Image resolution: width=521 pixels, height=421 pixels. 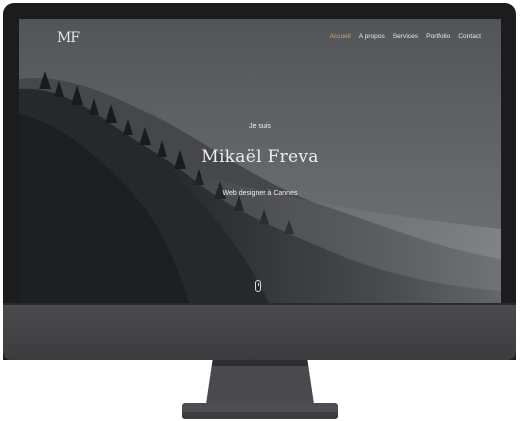 I want to click on nav-item-accueil: Accueil, so click(x=339, y=36).